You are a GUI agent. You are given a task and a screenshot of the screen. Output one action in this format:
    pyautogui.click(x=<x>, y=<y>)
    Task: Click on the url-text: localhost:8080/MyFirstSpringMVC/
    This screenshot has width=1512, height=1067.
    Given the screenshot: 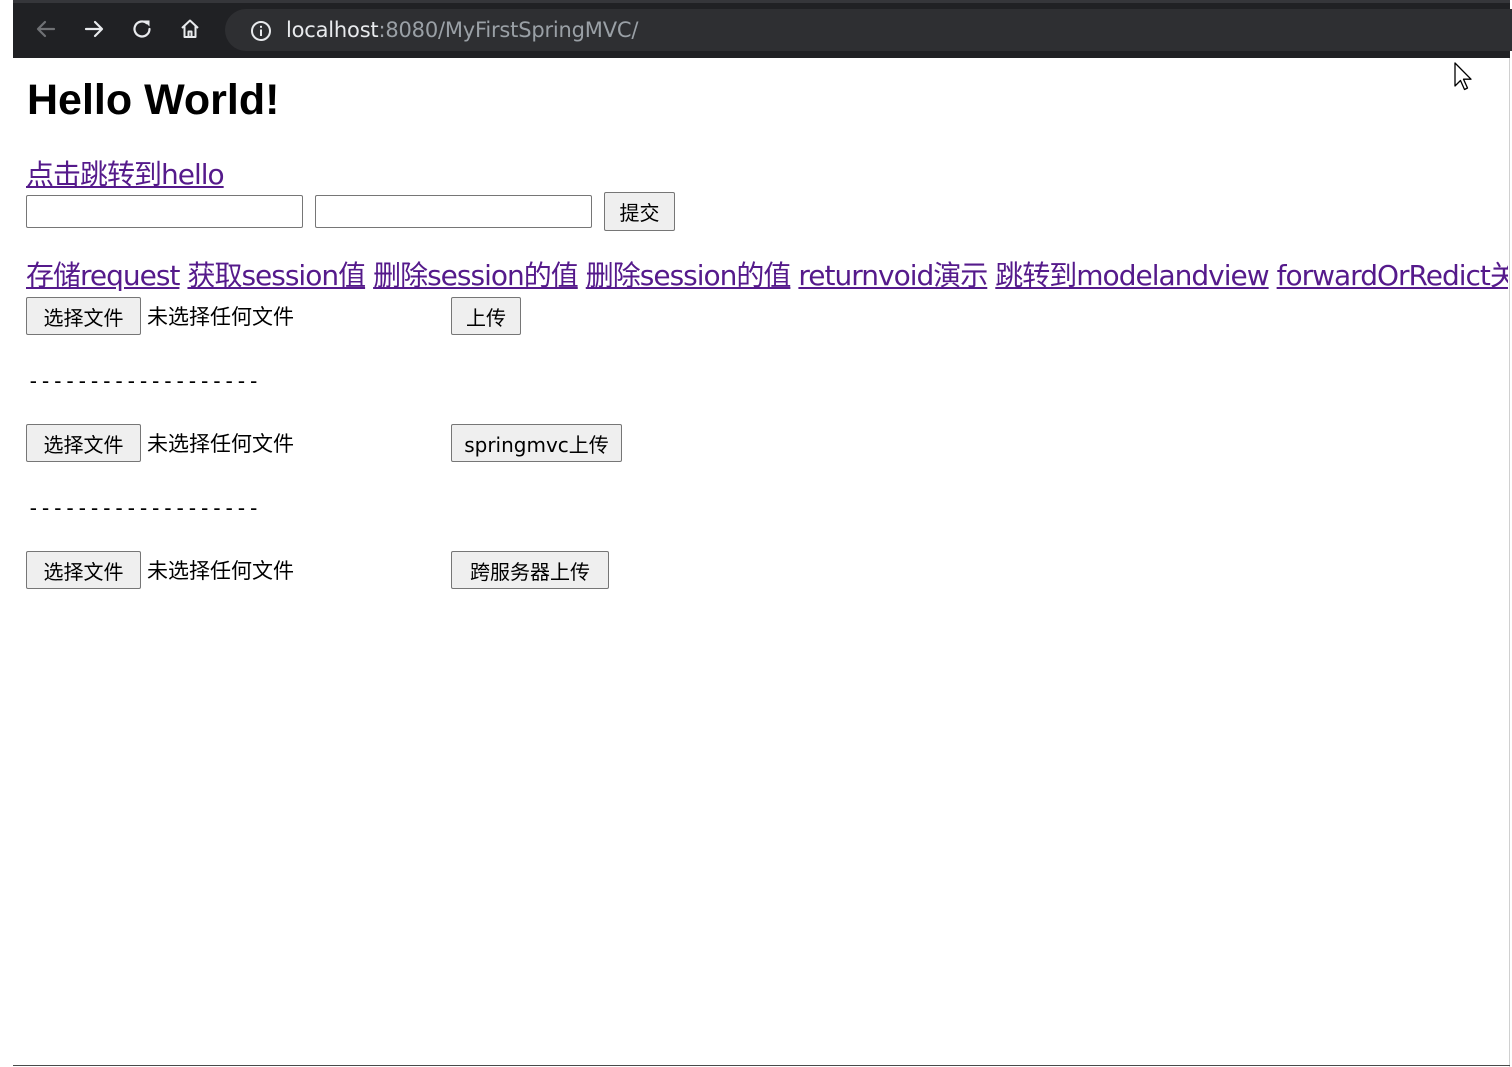 What is the action you would take?
    pyautogui.click(x=462, y=30)
    